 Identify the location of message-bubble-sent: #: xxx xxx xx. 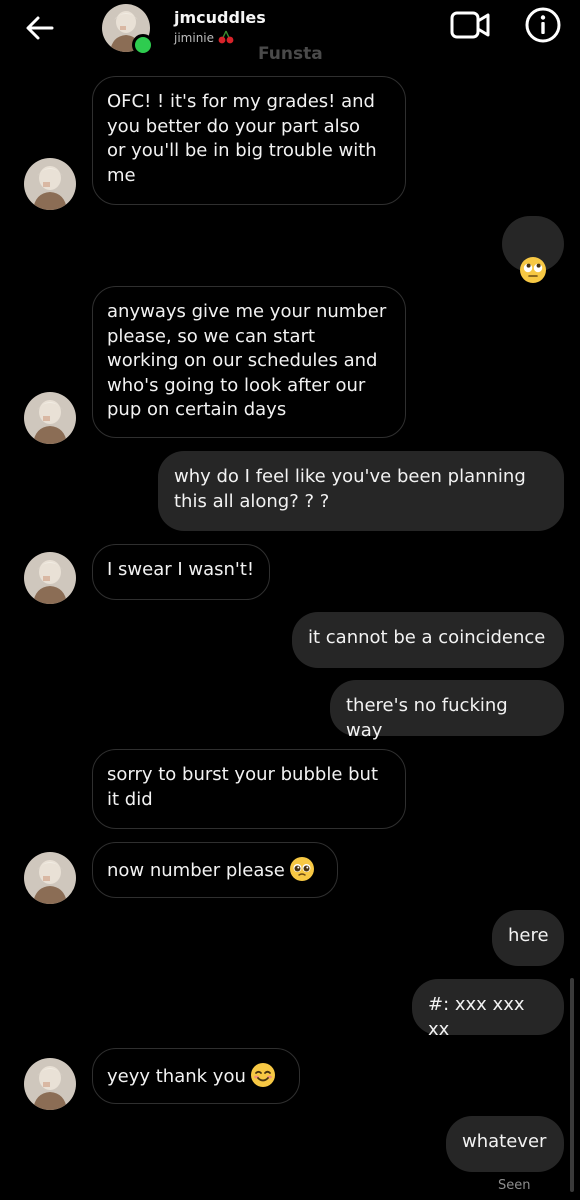
(488, 1009).